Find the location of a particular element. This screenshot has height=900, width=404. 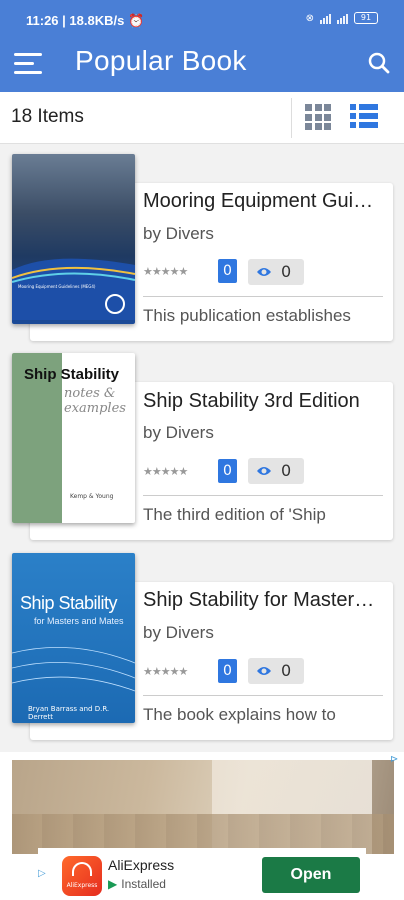

ad-logo-text: AliExpress is located at coordinates (82, 885).